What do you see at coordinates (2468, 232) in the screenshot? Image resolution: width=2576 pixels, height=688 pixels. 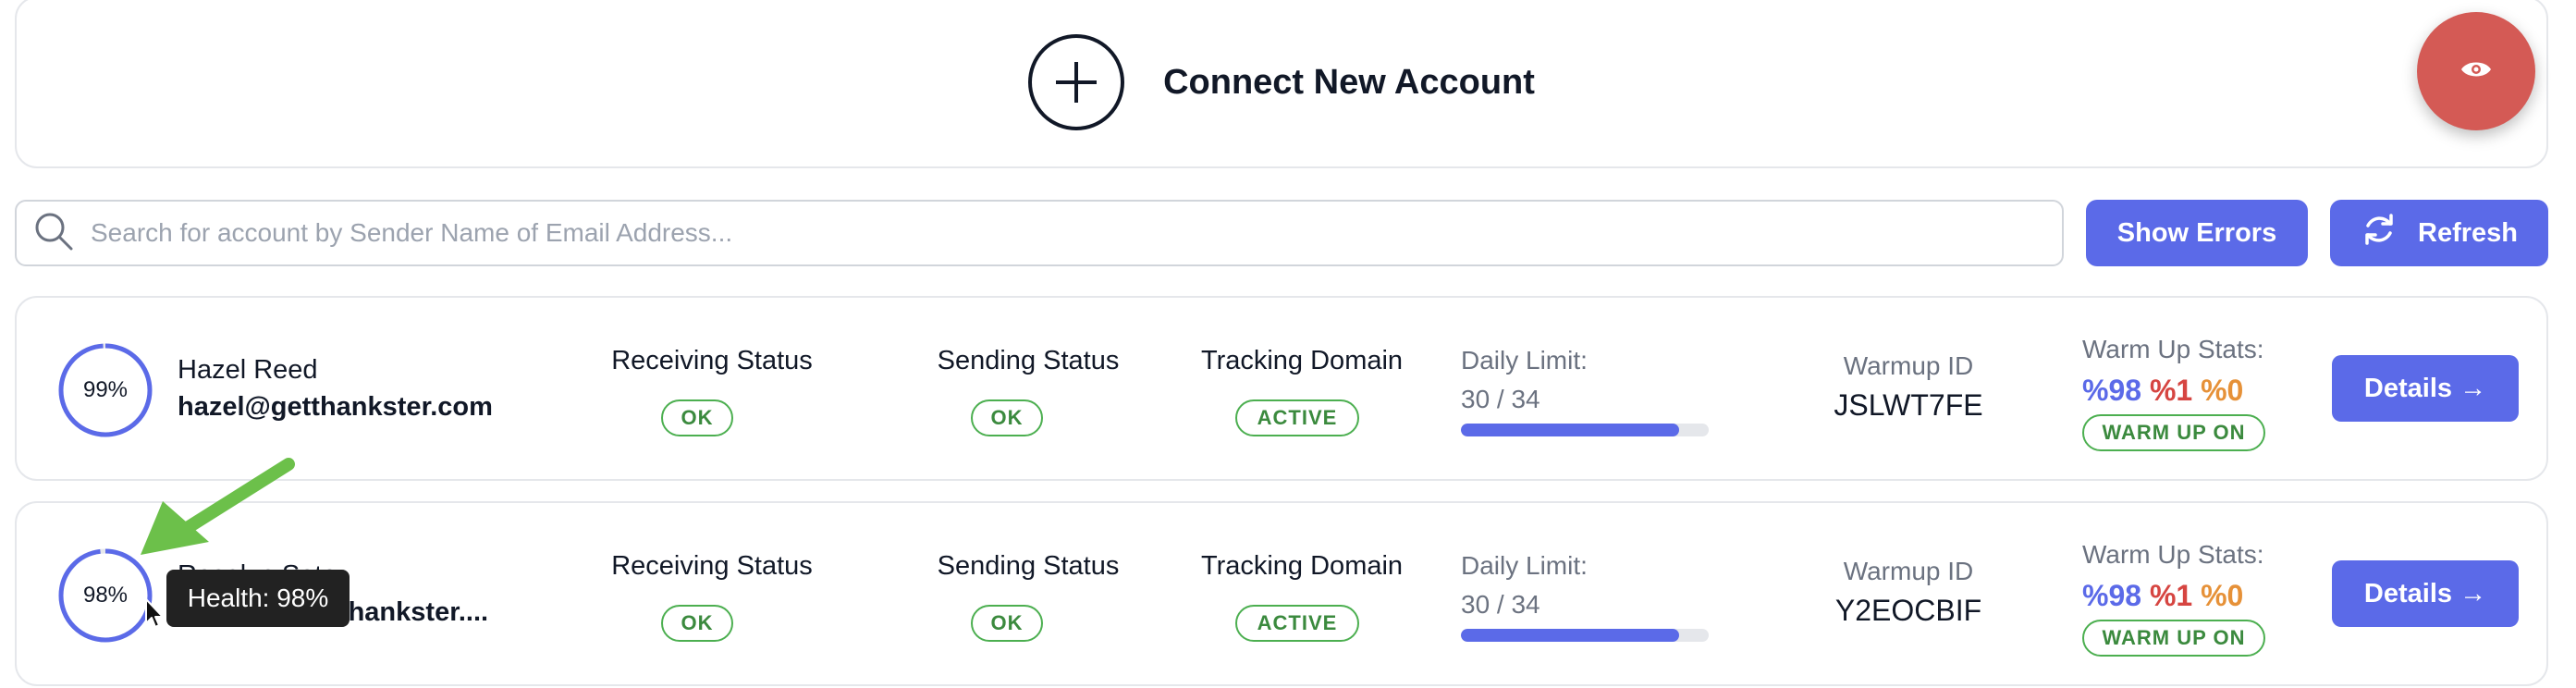 I see `refresh-label: Refresh` at bounding box center [2468, 232].